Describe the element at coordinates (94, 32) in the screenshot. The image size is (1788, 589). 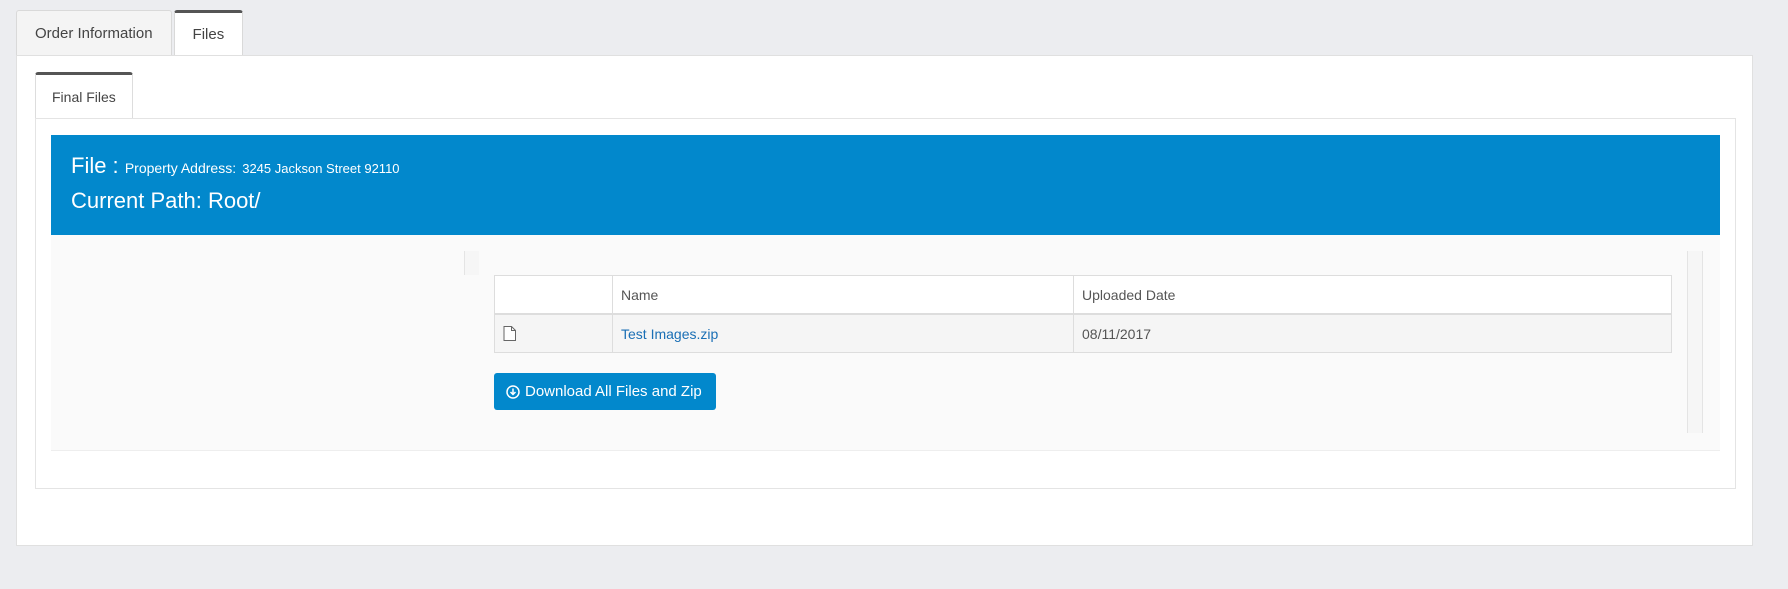
I see `tab-order-information: Order Information` at that location.